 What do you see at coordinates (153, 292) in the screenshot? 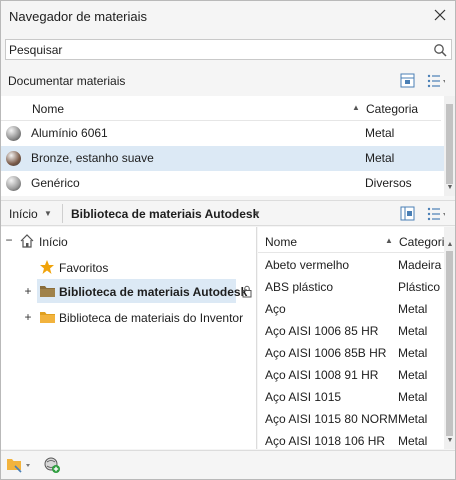
I see `tree-label-autodesk-library: Biblioteca de materiais Autodesk` at bounding box center [153, 292].